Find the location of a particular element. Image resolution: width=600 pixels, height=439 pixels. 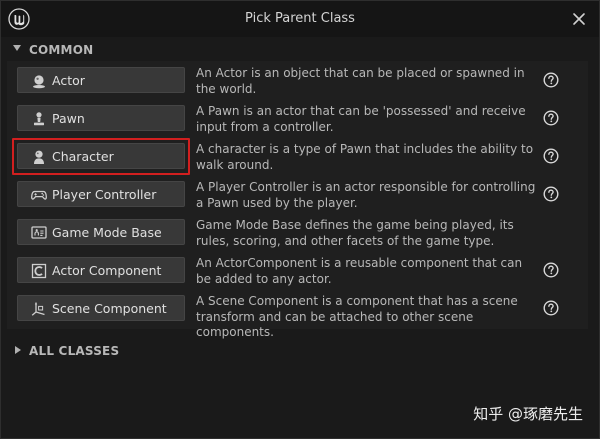

gamepad-icon is located at coordinates (39, 195).